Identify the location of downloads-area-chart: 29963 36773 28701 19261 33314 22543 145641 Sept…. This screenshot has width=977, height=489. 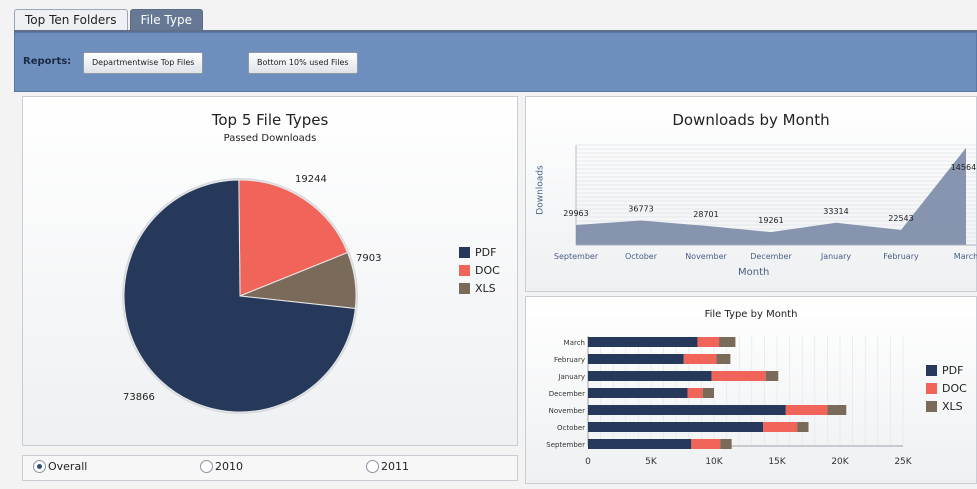
(765, 202).